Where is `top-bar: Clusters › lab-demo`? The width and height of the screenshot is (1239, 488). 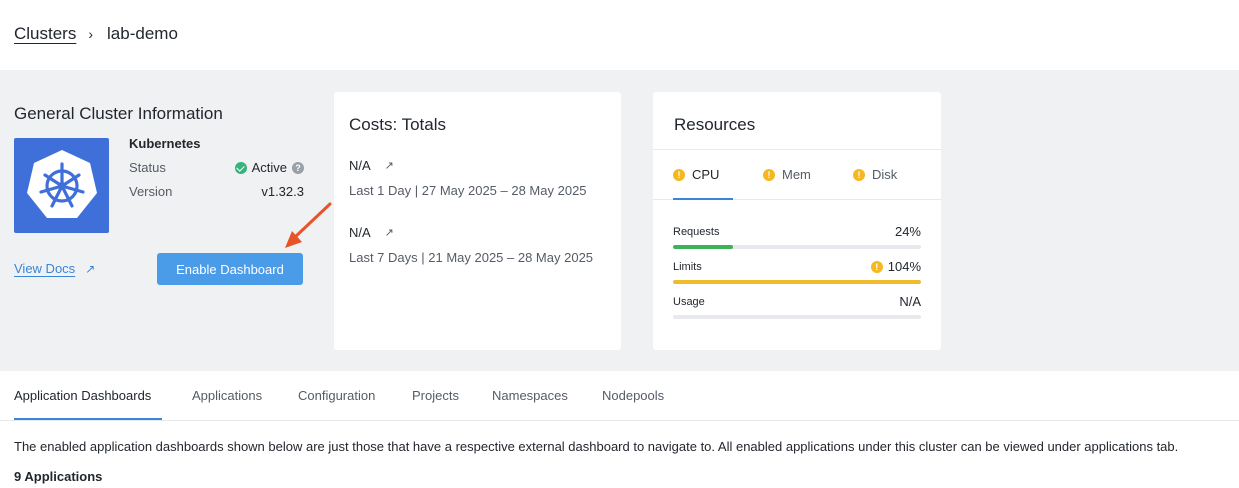 top-bar: Clusters › lab-demo is located at coordinates (619, 35).